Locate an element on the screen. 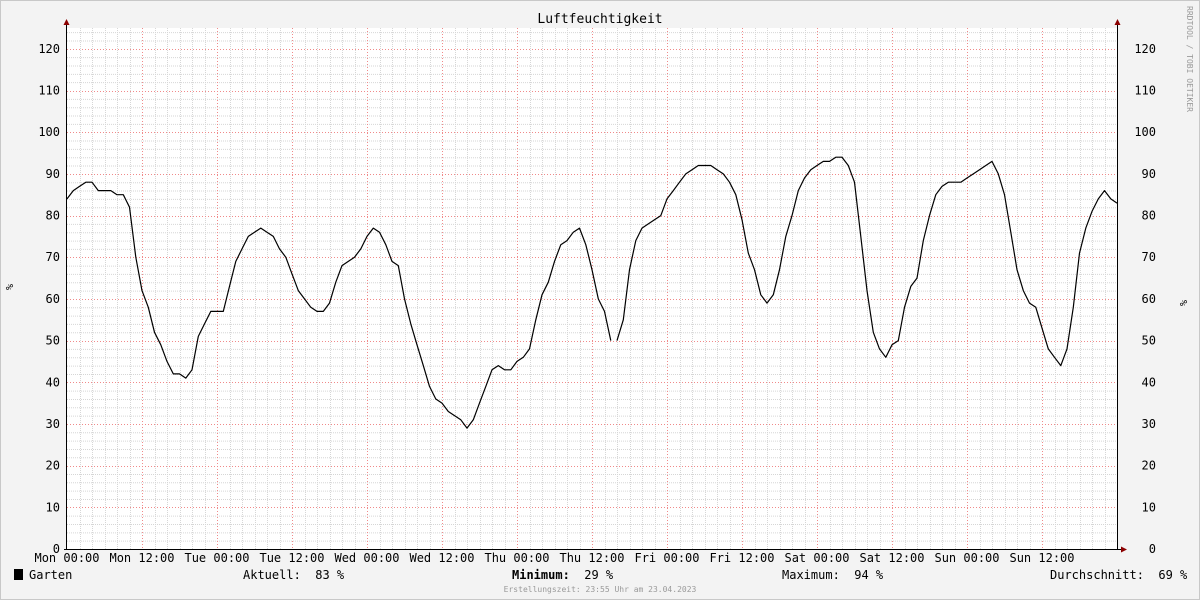 The image size is (1200, 600). y-tick-label-right: 110 is located at coordinates (1145, 91).